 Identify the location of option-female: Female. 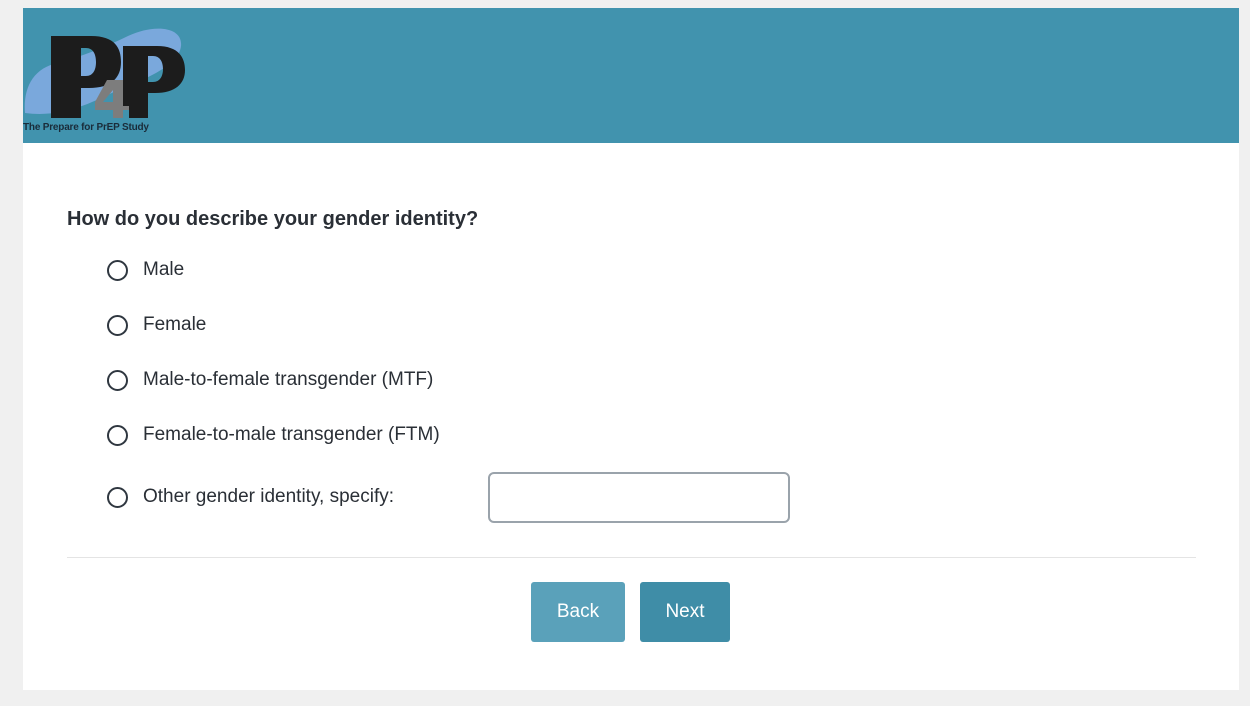
(156, 325).